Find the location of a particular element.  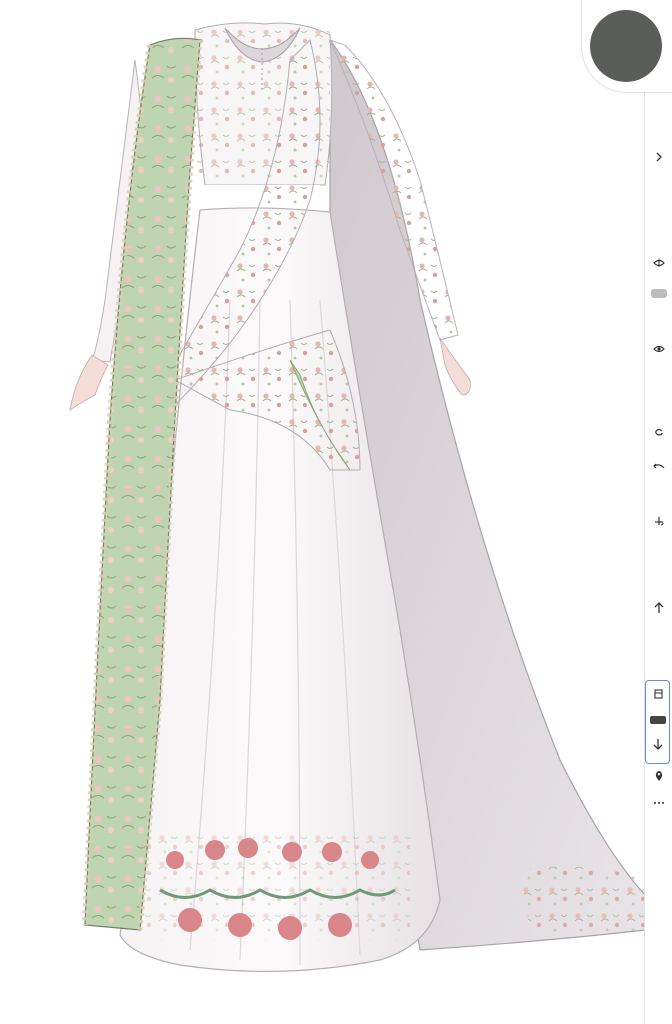

visibility-toggle-icon is located at coordinates (658, 263).